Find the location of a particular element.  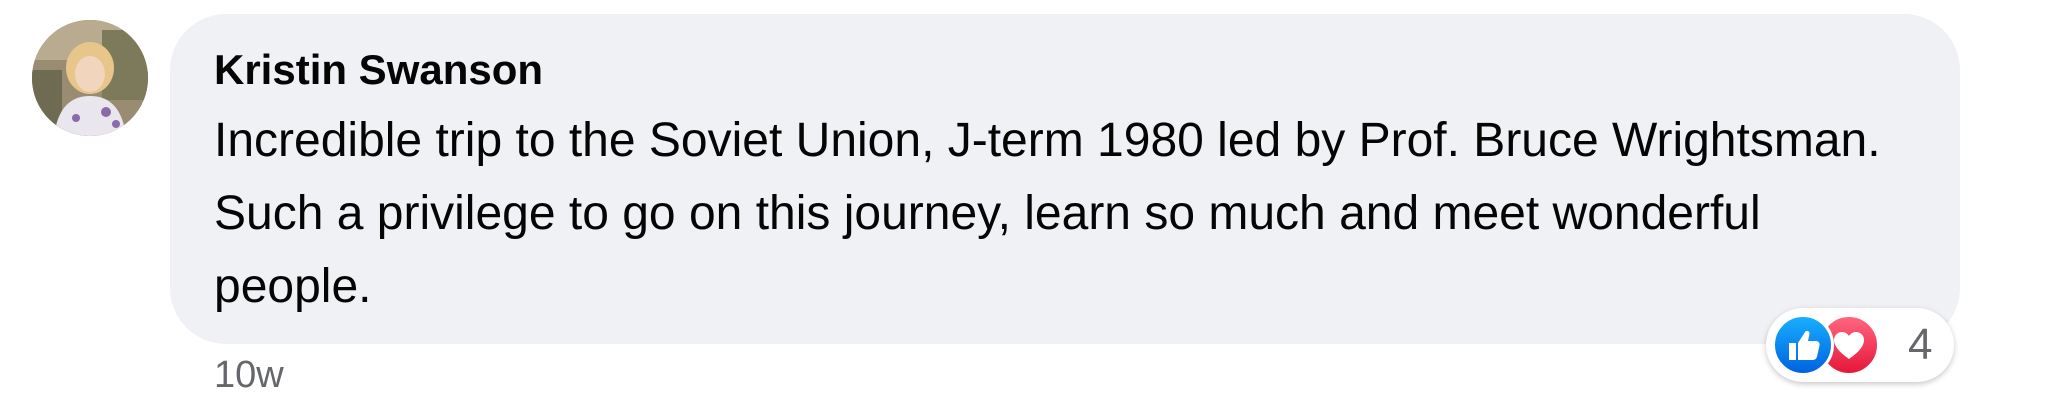

avatar is located at coordinates (90, 78).